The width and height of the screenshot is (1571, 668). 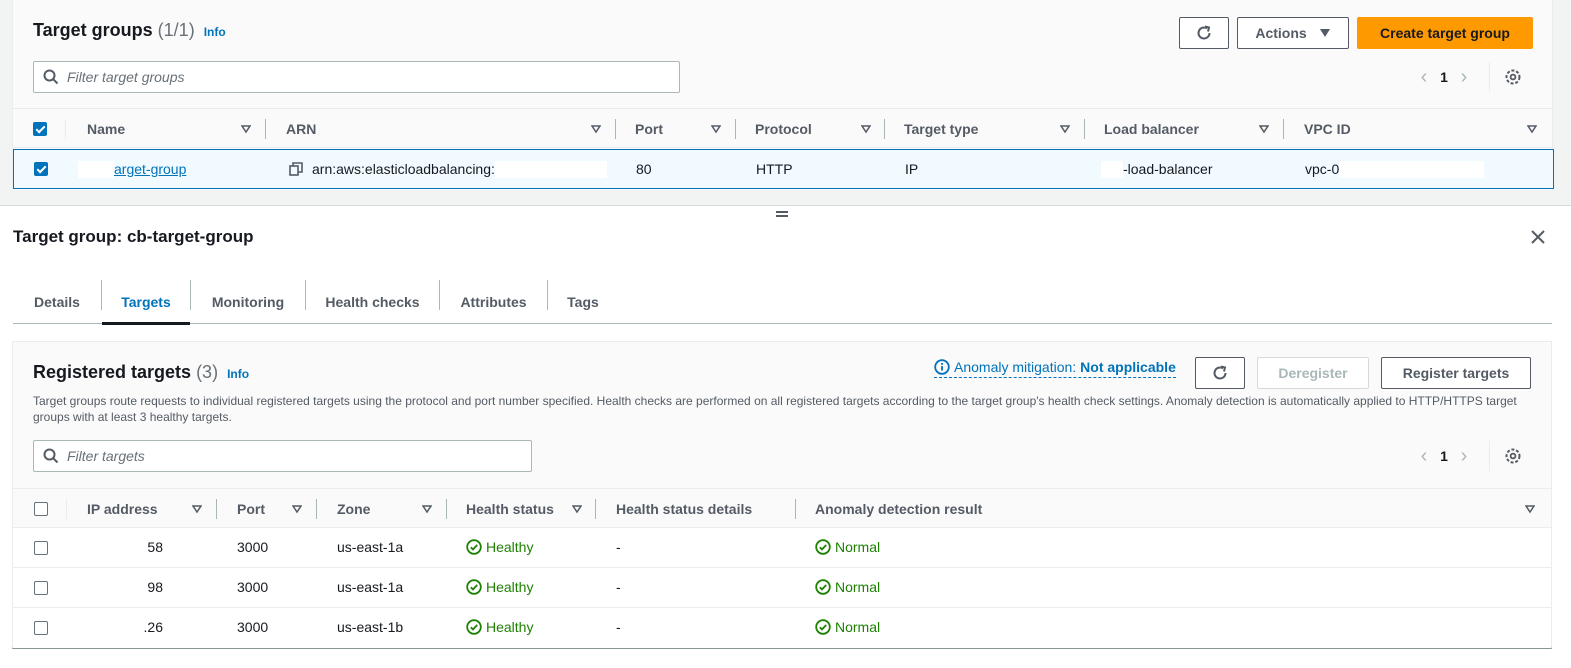 I want to click on target-group-name-cell: arget-group, so click(x=132, y=169).